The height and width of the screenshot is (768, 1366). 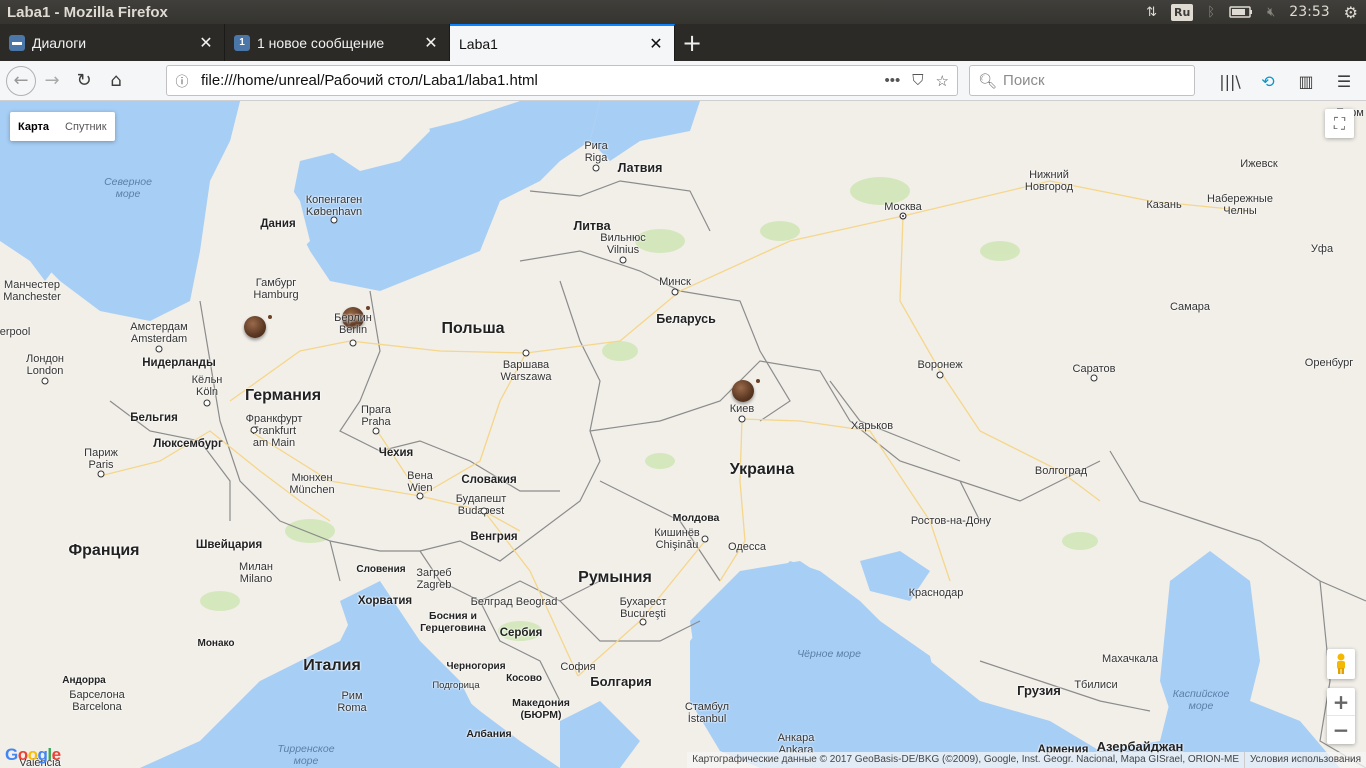 What do you see at coordinates (116, 81) in the screenshot?
I see `home-button: ⌂` at bounding box center [116, 81].